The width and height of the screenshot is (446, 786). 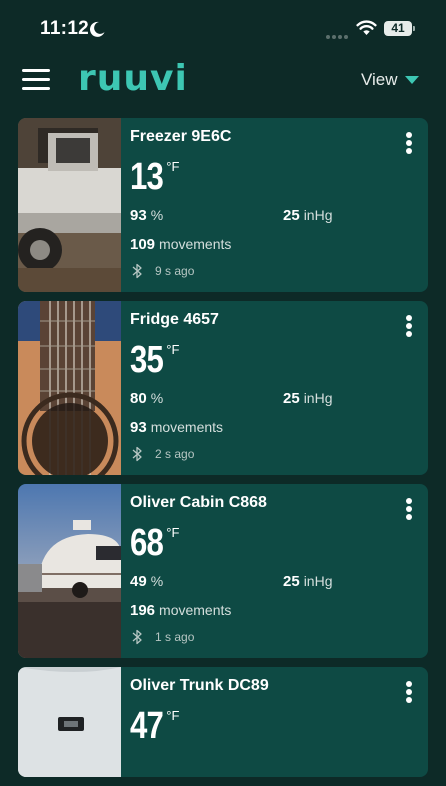 What do you see at coordinates (414, 28) in the screenshot?
I see `battery-tip` at bounding box center [414, 28].